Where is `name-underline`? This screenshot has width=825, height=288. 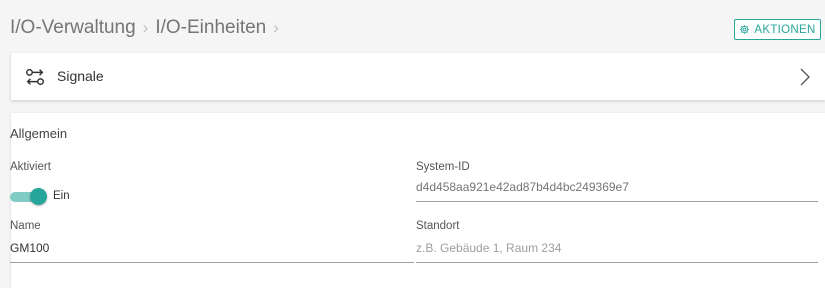
name-underline is located at coordinates (212, 262).